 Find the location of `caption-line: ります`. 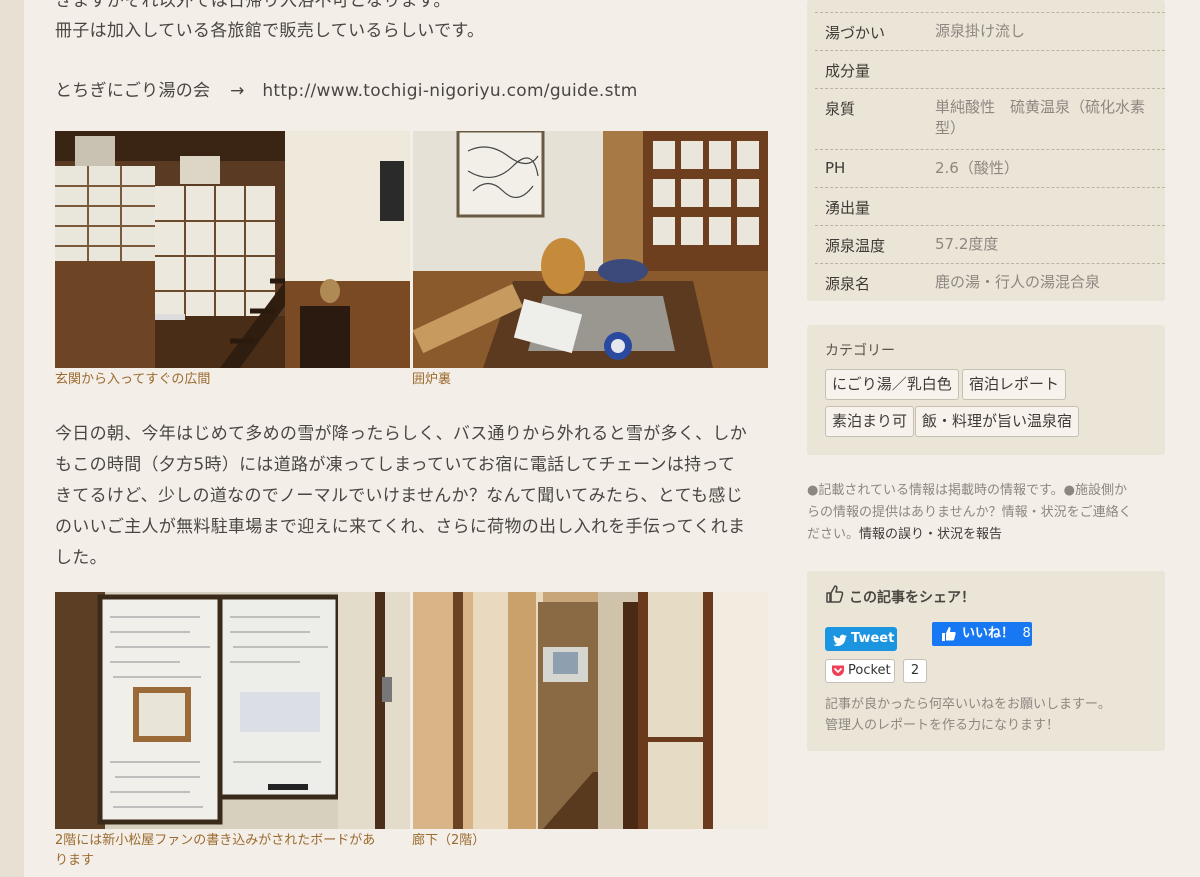

caption-line: ります is located at coordinates (75, 860).